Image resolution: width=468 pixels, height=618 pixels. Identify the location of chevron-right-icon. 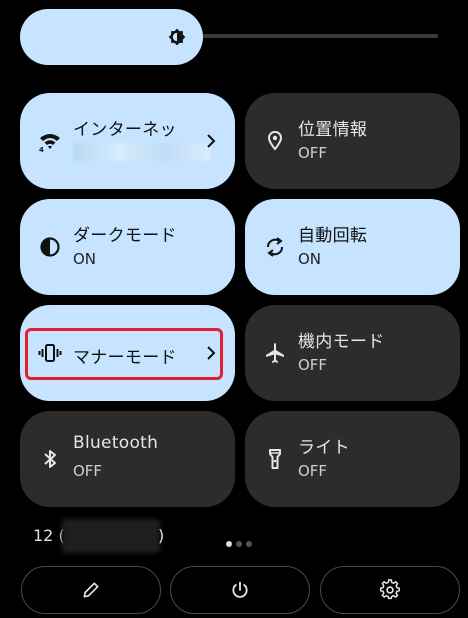
(211, 141).